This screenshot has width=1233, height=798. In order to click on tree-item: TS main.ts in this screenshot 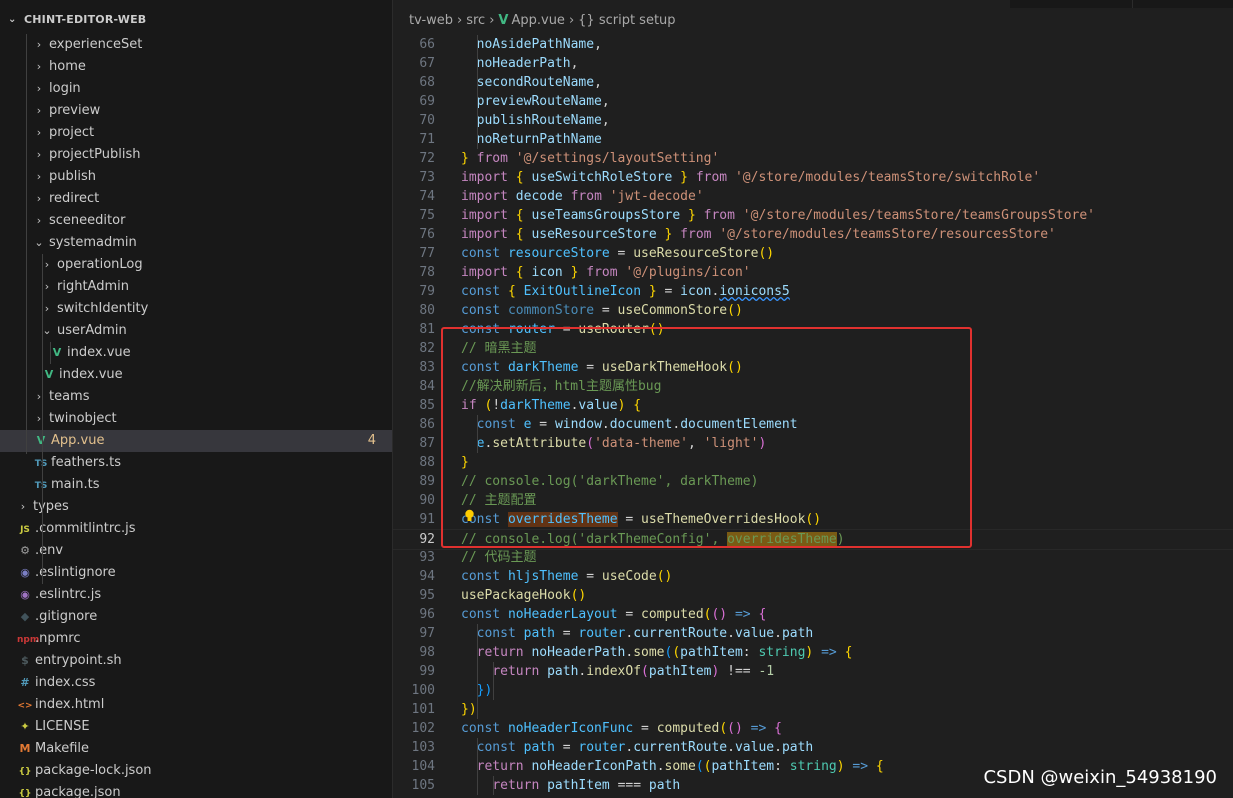, I will do `click(196, 485)`.